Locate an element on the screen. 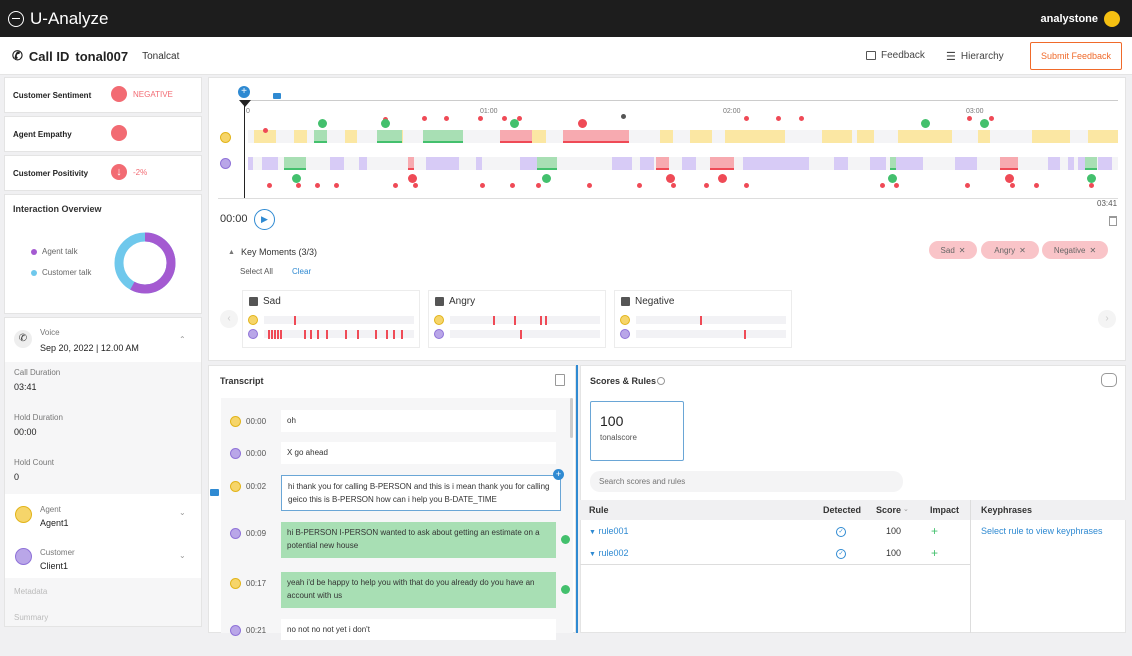 The width and height of the screenshot is (1132, 656). summary-label: Summary is located at coordinates (31, 617).